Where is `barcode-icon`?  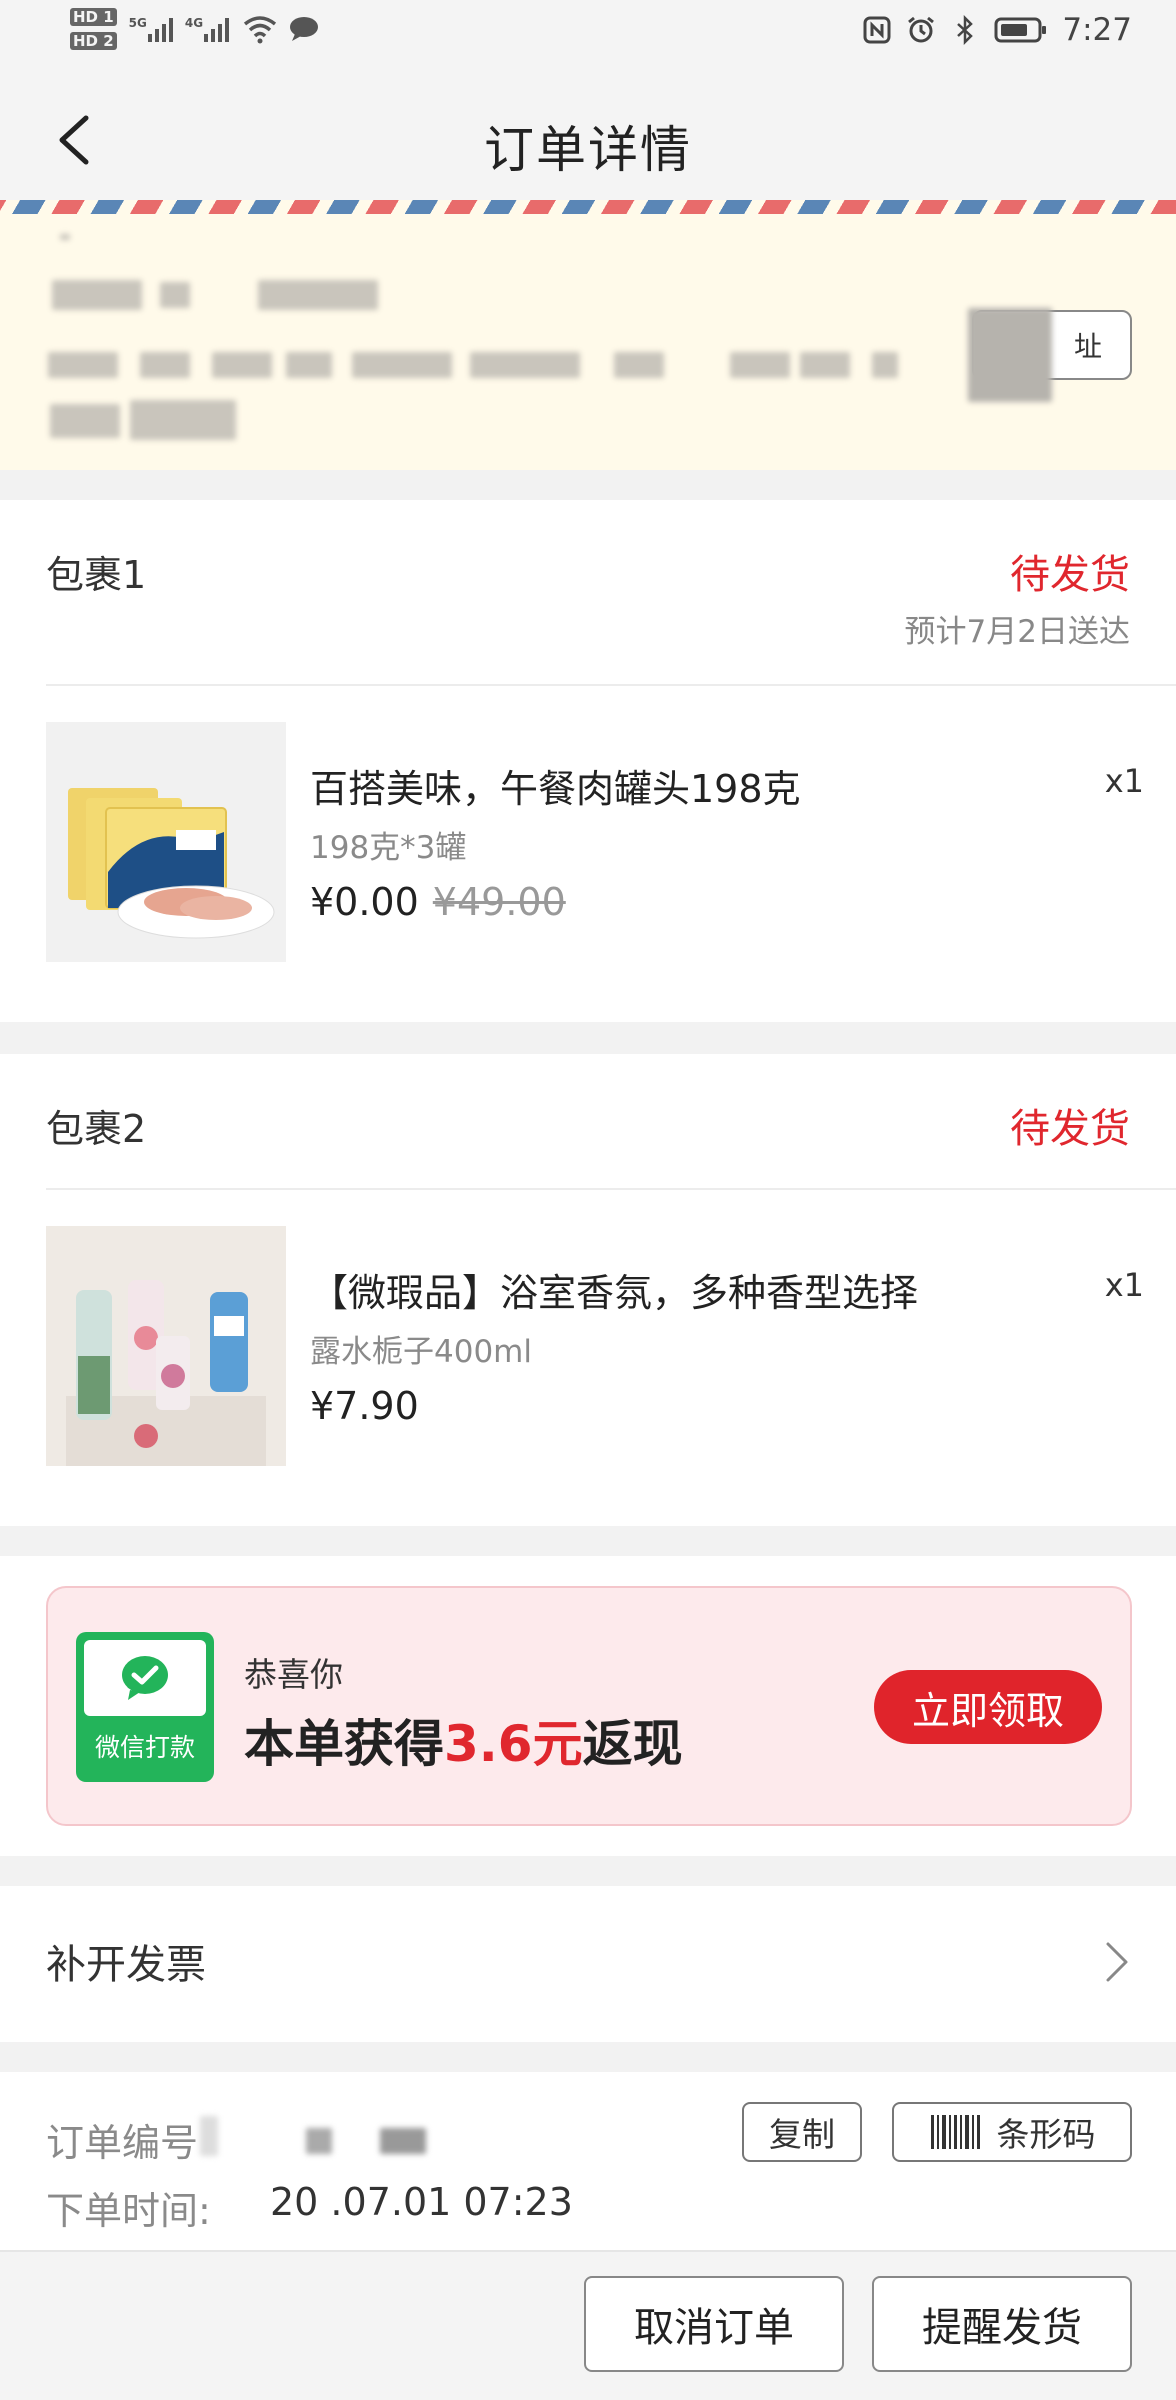
barcode-icon is located at coordinates (955, 2132).